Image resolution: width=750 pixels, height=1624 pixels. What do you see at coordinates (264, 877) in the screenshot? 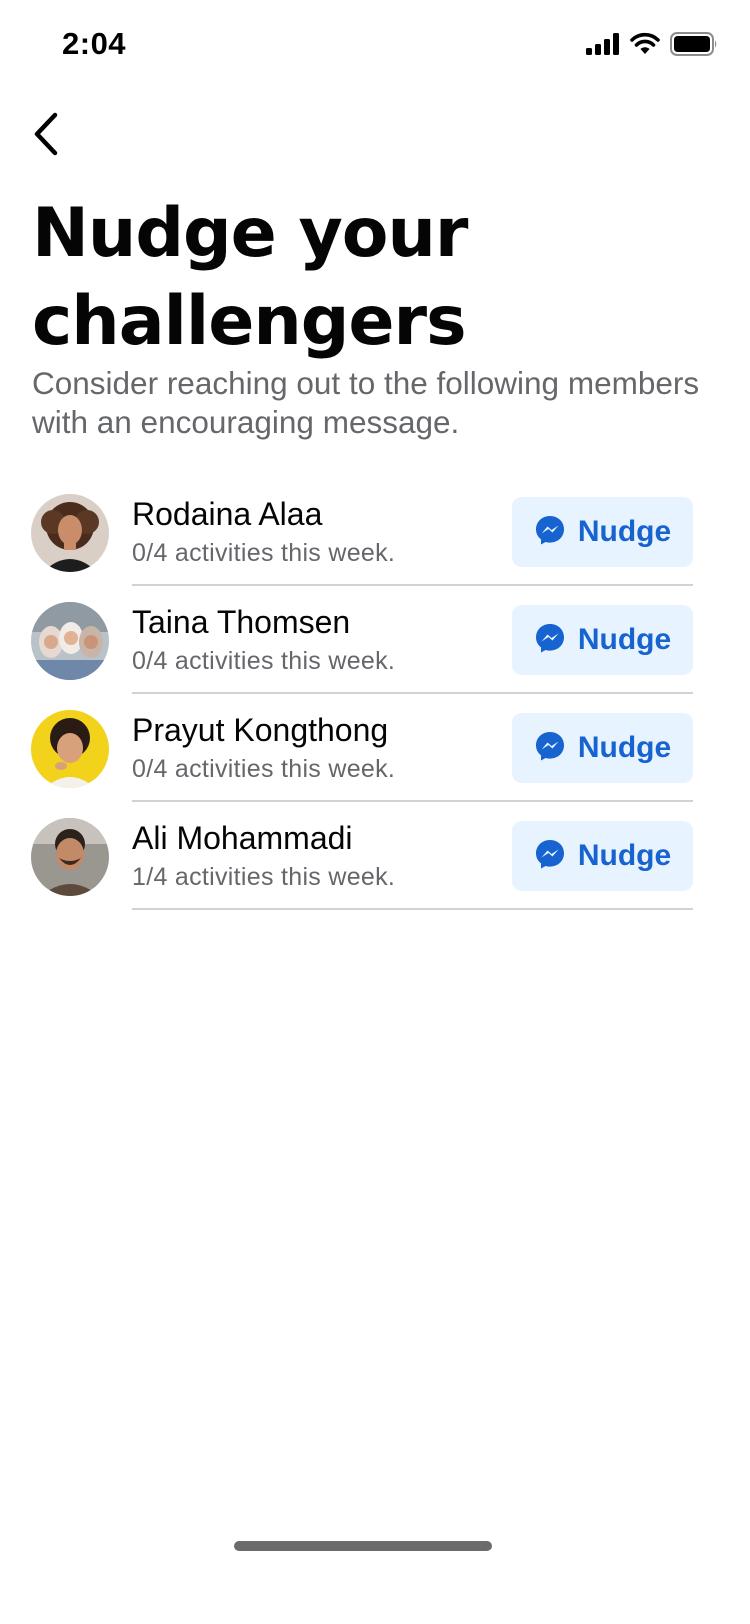
I see `member-progress: 1/4 activities this week.` at bounding box center [264, 877].